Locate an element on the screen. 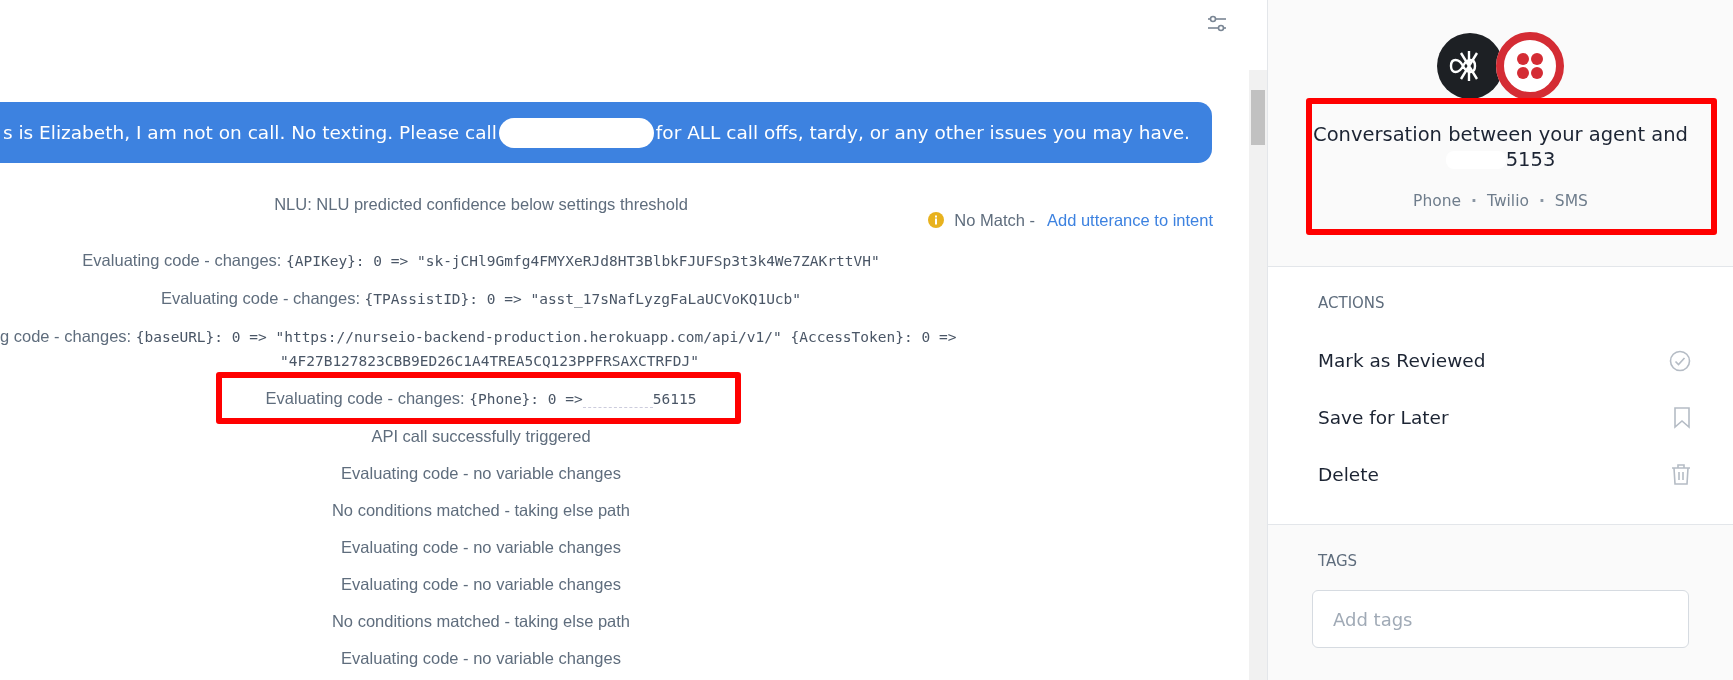 The width and height of the screenshot is (1733, 680). trash-icon is located at coordinates (1681, 474).